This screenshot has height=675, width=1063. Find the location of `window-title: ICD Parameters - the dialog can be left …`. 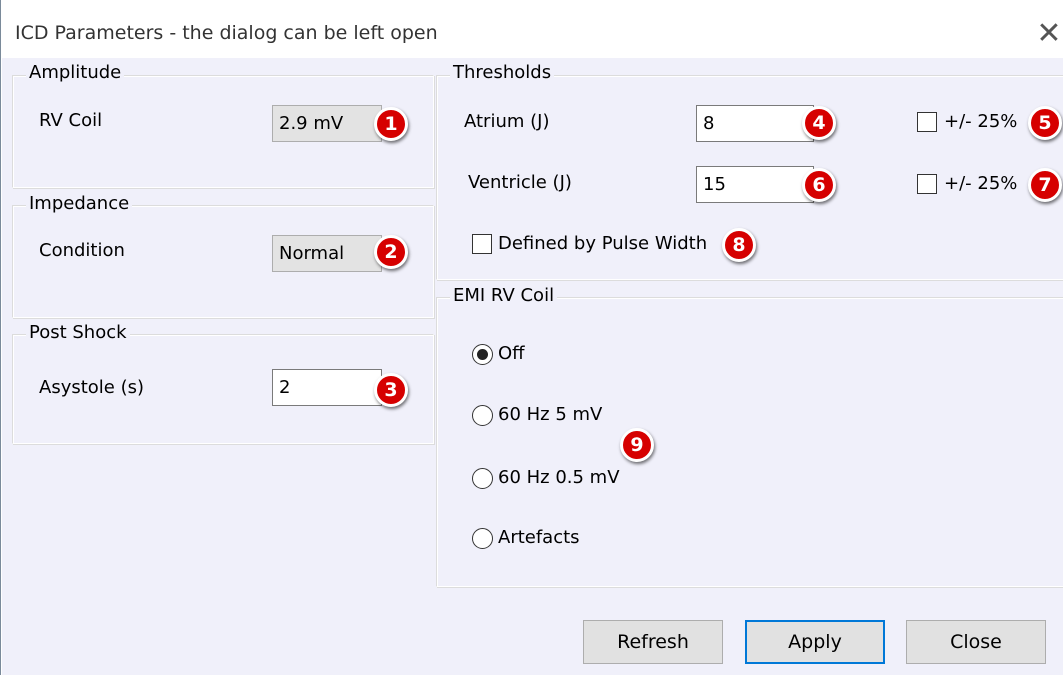

window-title: ICD Parameters - the dialog can be left … is located at coordinates (226, 33).